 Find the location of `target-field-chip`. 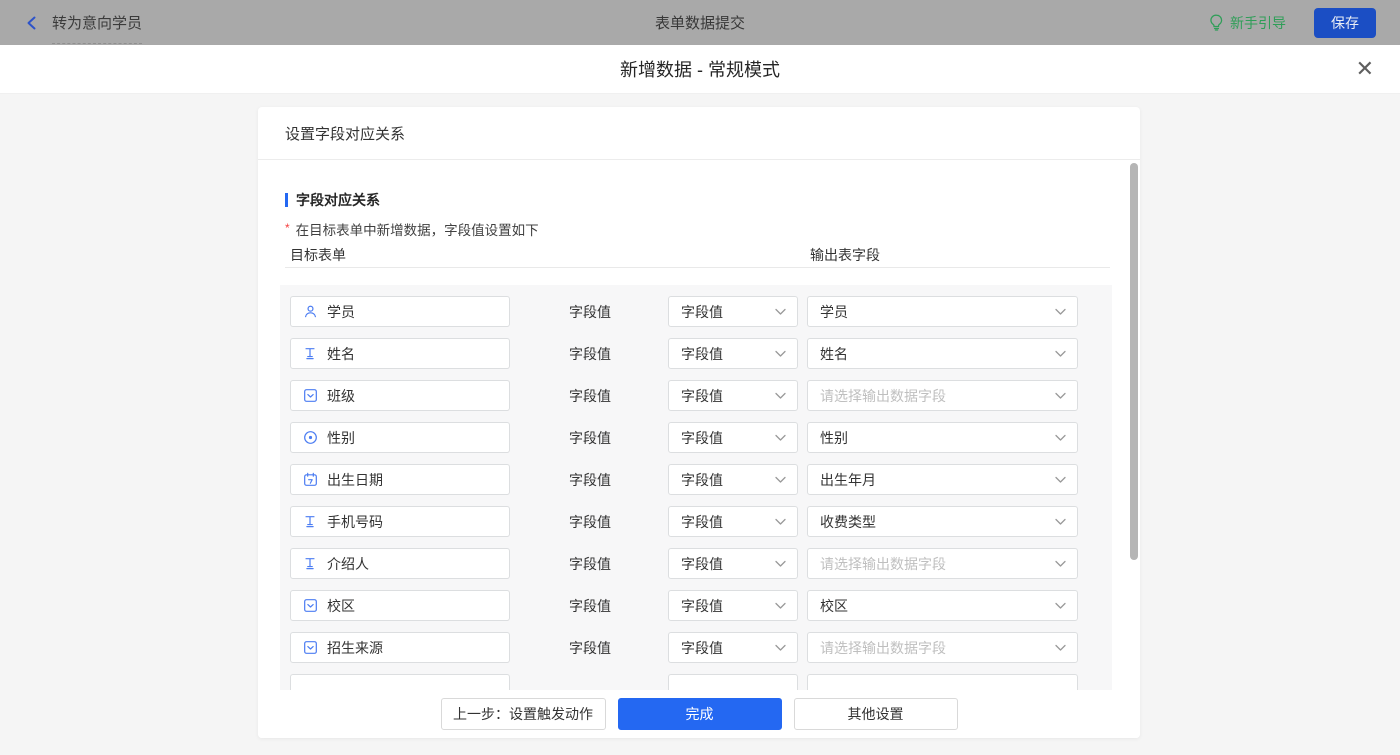

target-field-chip is located at coordinates (400, 682).